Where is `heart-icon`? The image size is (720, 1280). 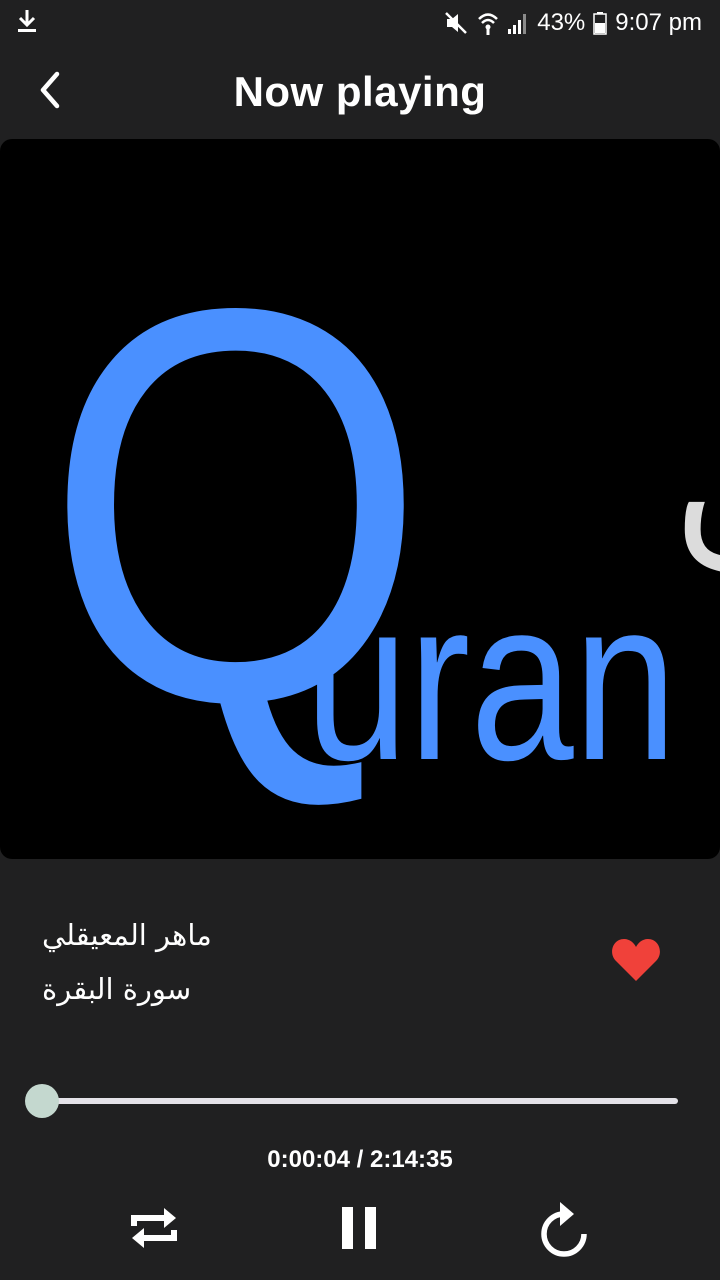
heart-icon is located at coordinates (636, 962).